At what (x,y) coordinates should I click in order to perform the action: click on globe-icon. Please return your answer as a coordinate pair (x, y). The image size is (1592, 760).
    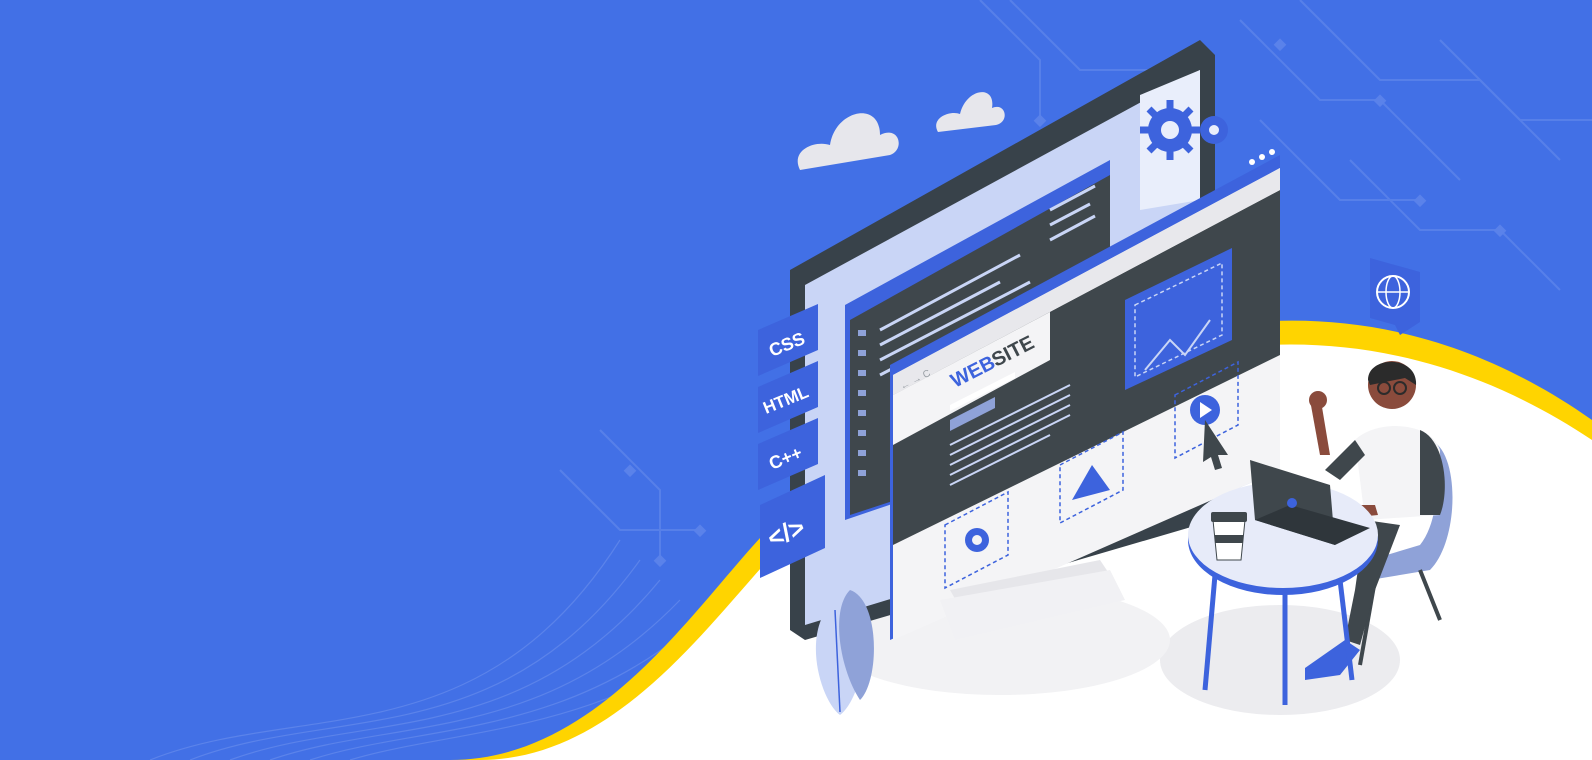
    Looking at the image, I should click on (1395, 296).